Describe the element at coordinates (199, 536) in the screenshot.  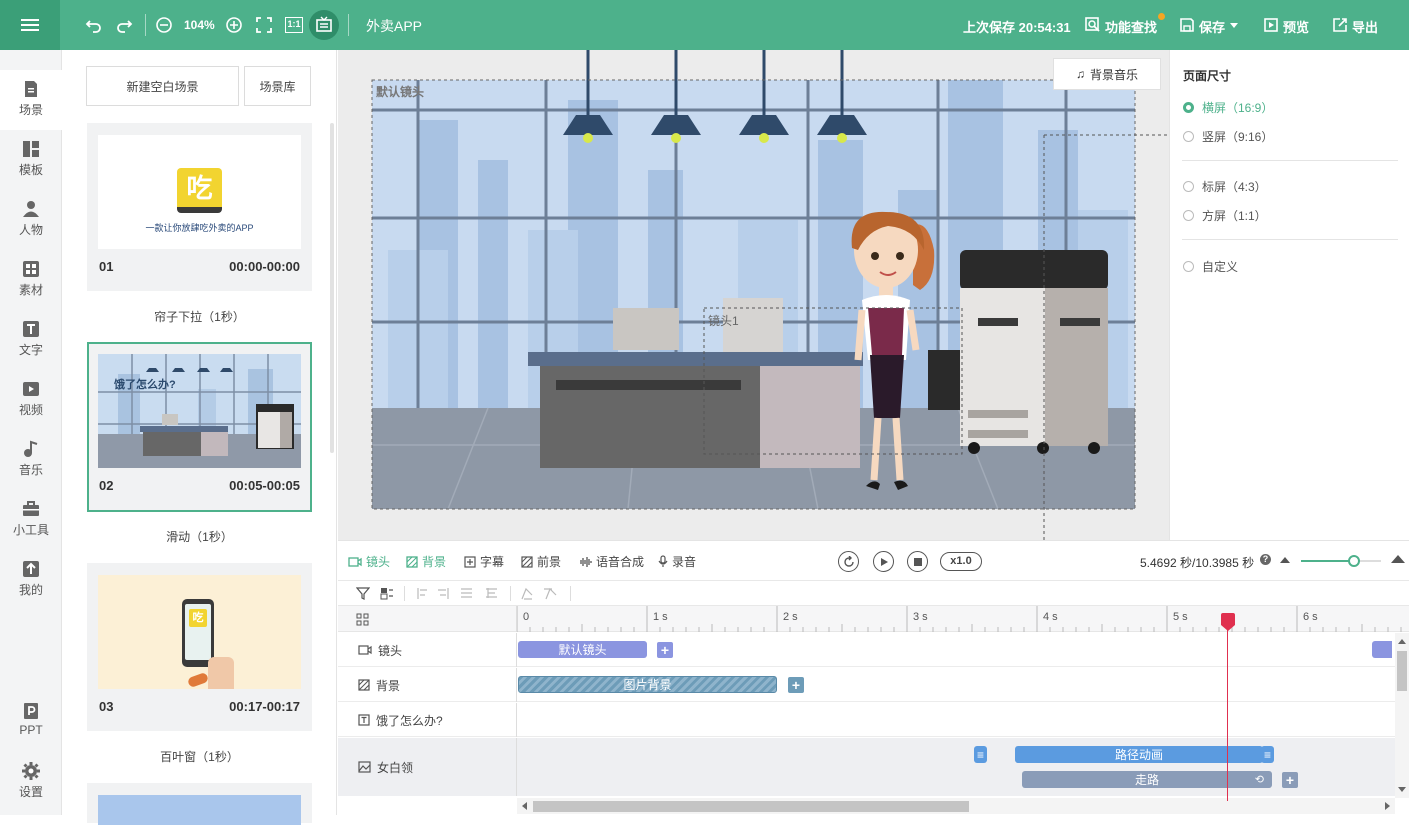
I see `scene-transition: 滑动（1秒）` at that location.